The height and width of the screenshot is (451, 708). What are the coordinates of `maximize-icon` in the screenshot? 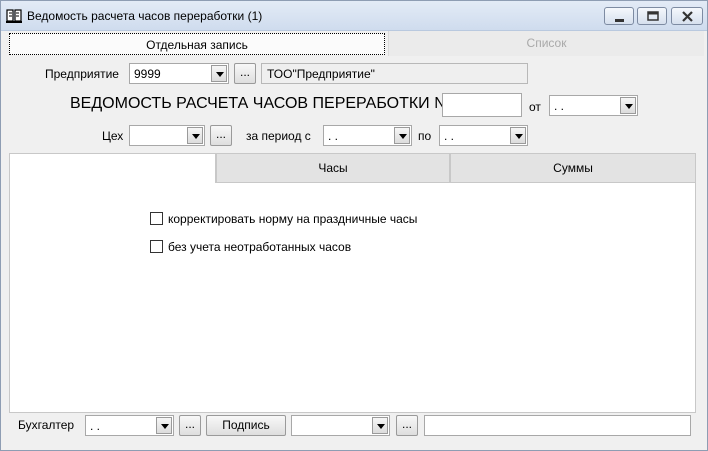 It's located at (653, 16).